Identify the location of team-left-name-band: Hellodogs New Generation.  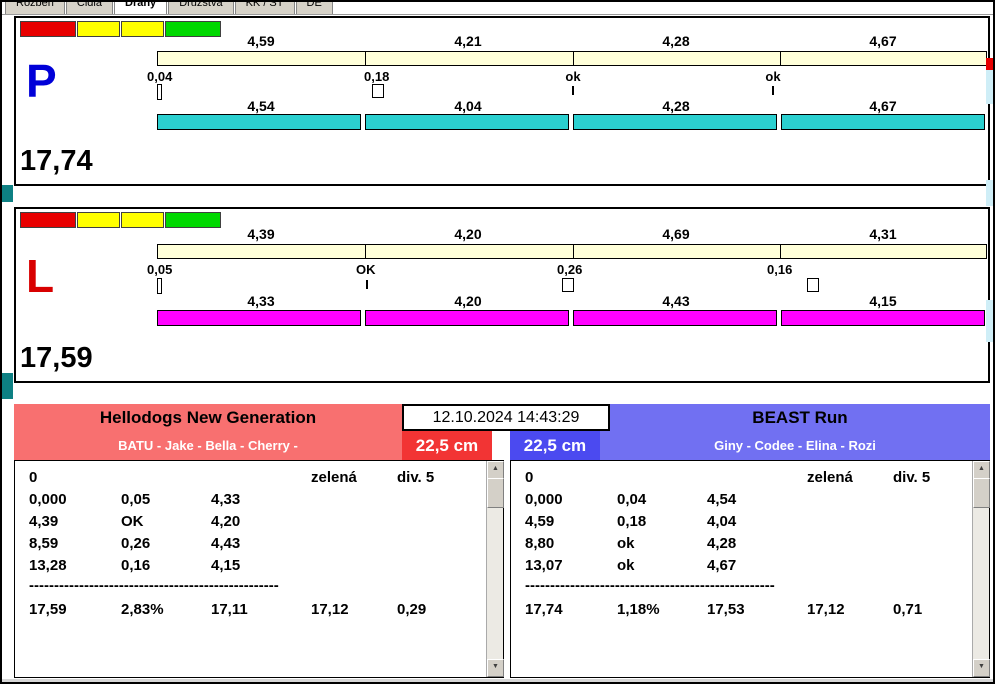
(208, 417).